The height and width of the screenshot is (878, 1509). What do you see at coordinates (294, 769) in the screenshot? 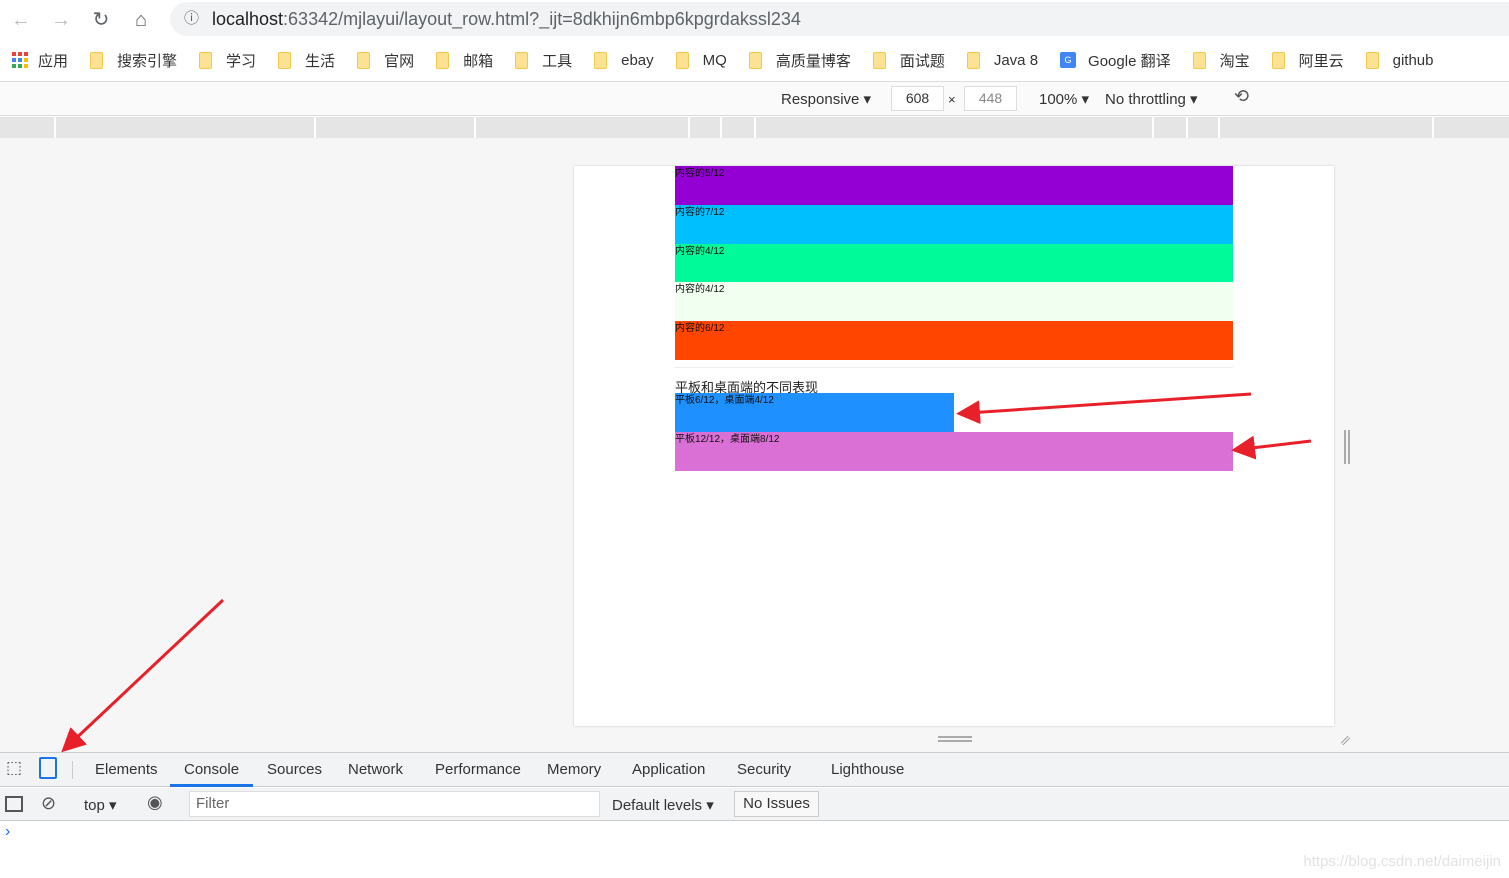
I see `tab-sources: Sources` at bounding box center [294, 769].